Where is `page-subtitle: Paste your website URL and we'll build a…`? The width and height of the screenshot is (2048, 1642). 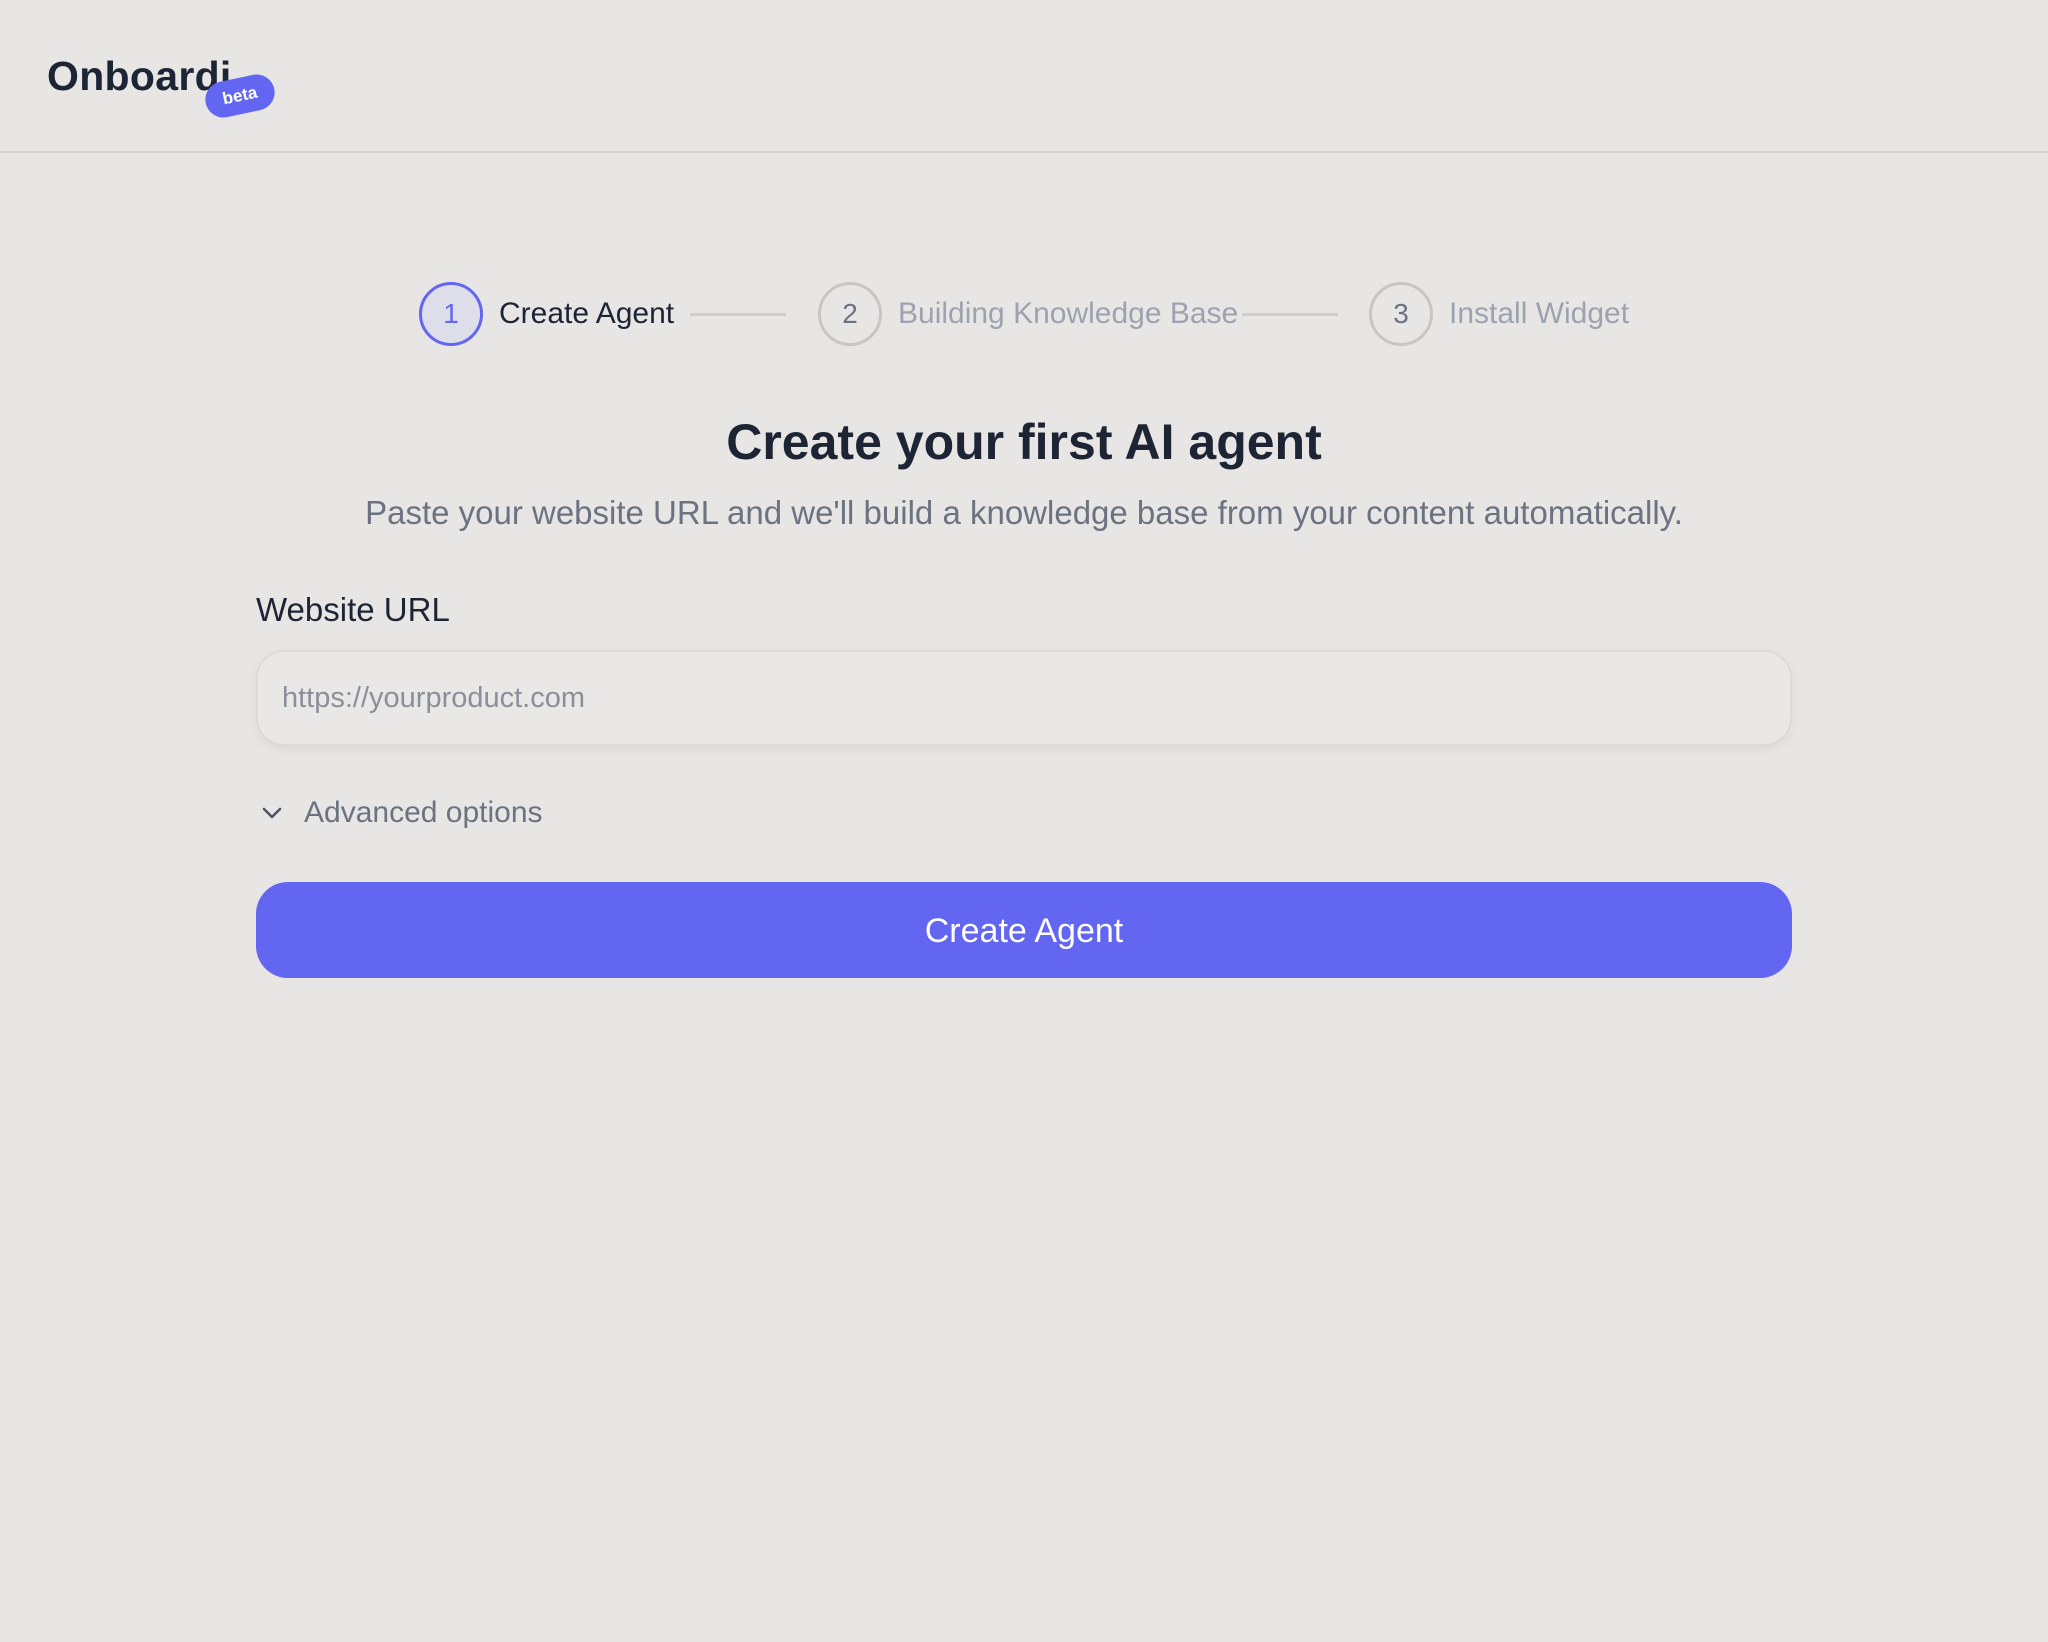
page-subtitle: Paste your website URL and we'll build a… is located at coordinates (1024, 512).